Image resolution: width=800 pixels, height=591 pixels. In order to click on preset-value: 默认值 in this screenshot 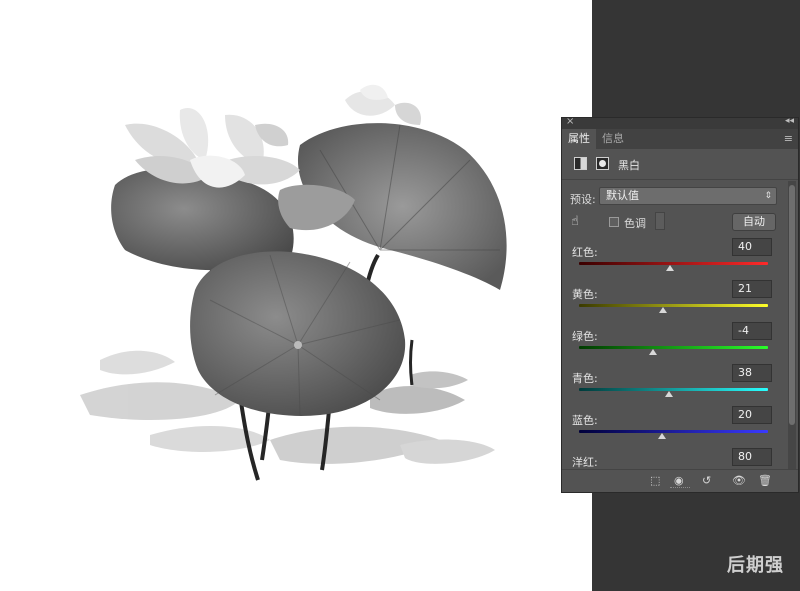, I will do `click(622, 195)`.